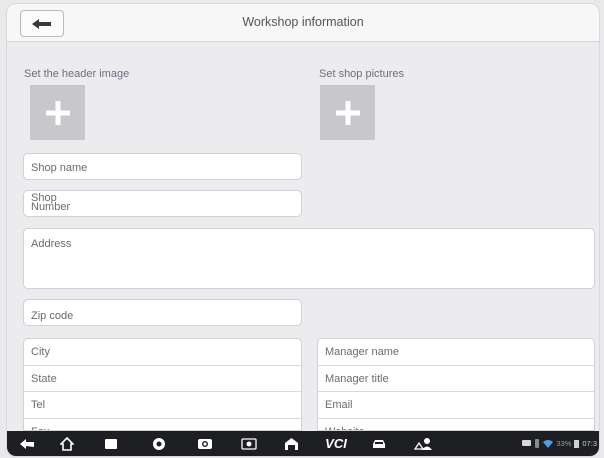 The image size is (604, 458). Describe the element at coordinates (162, 312) in the screenshot. I see `zip-code-field: Zip code` at that location.